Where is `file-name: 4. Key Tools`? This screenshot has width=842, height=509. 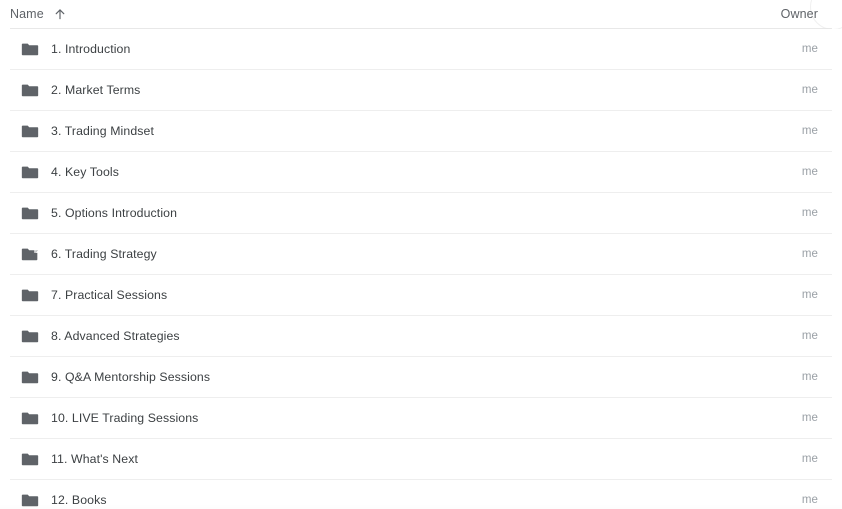 file-name: 4. Key Tools is located at coordinates (85, 172).